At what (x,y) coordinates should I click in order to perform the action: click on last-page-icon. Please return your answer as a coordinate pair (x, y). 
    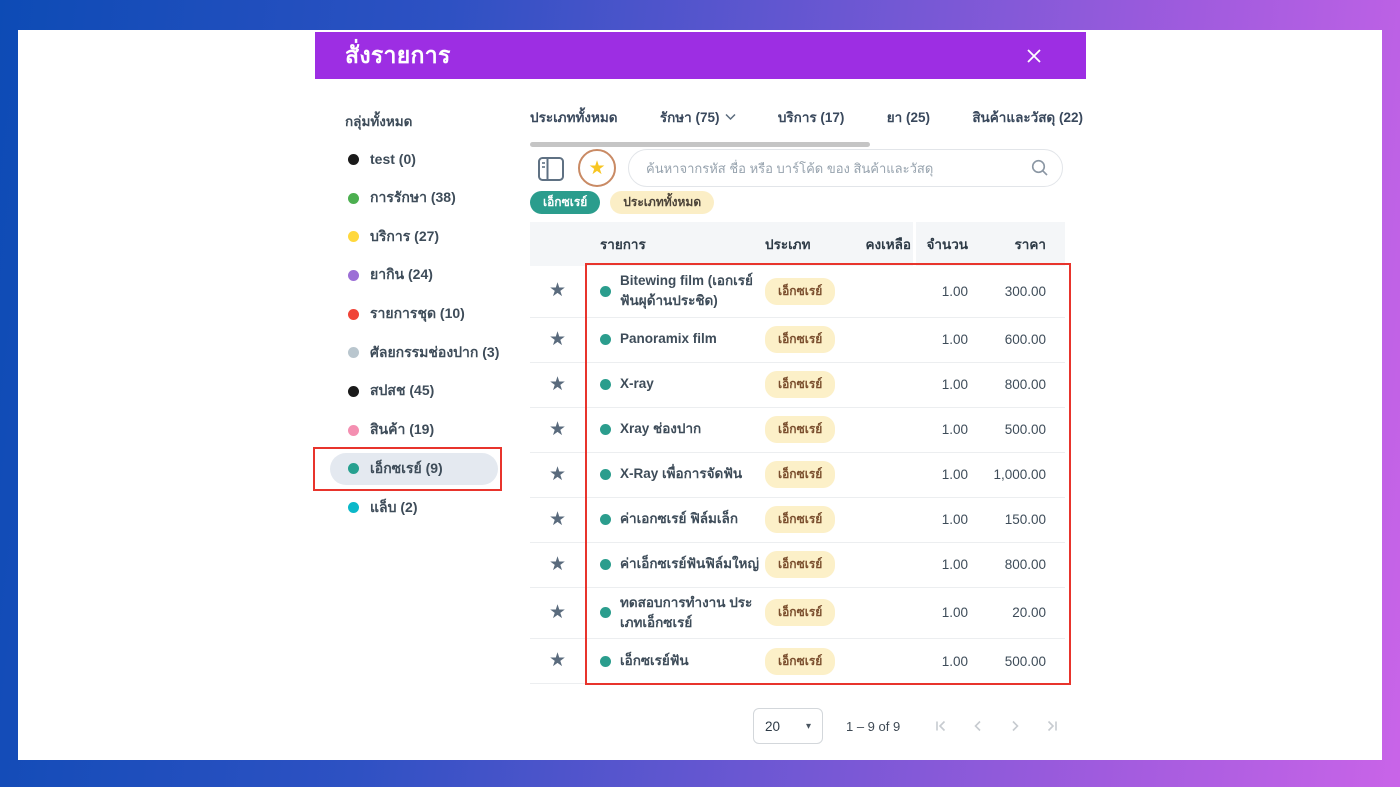
    Looking at the image, I should click on (1052, 726).